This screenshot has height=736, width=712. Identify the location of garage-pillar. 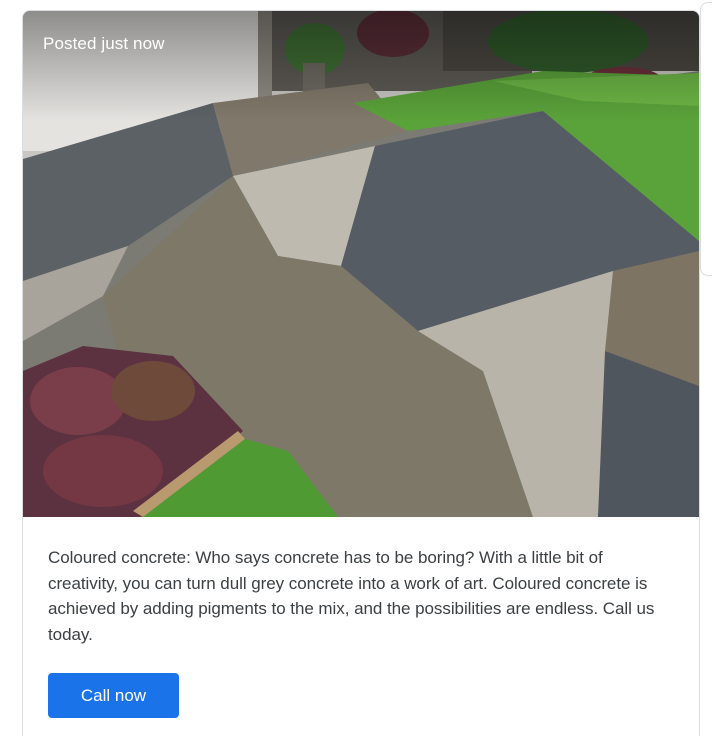
(265, 58).